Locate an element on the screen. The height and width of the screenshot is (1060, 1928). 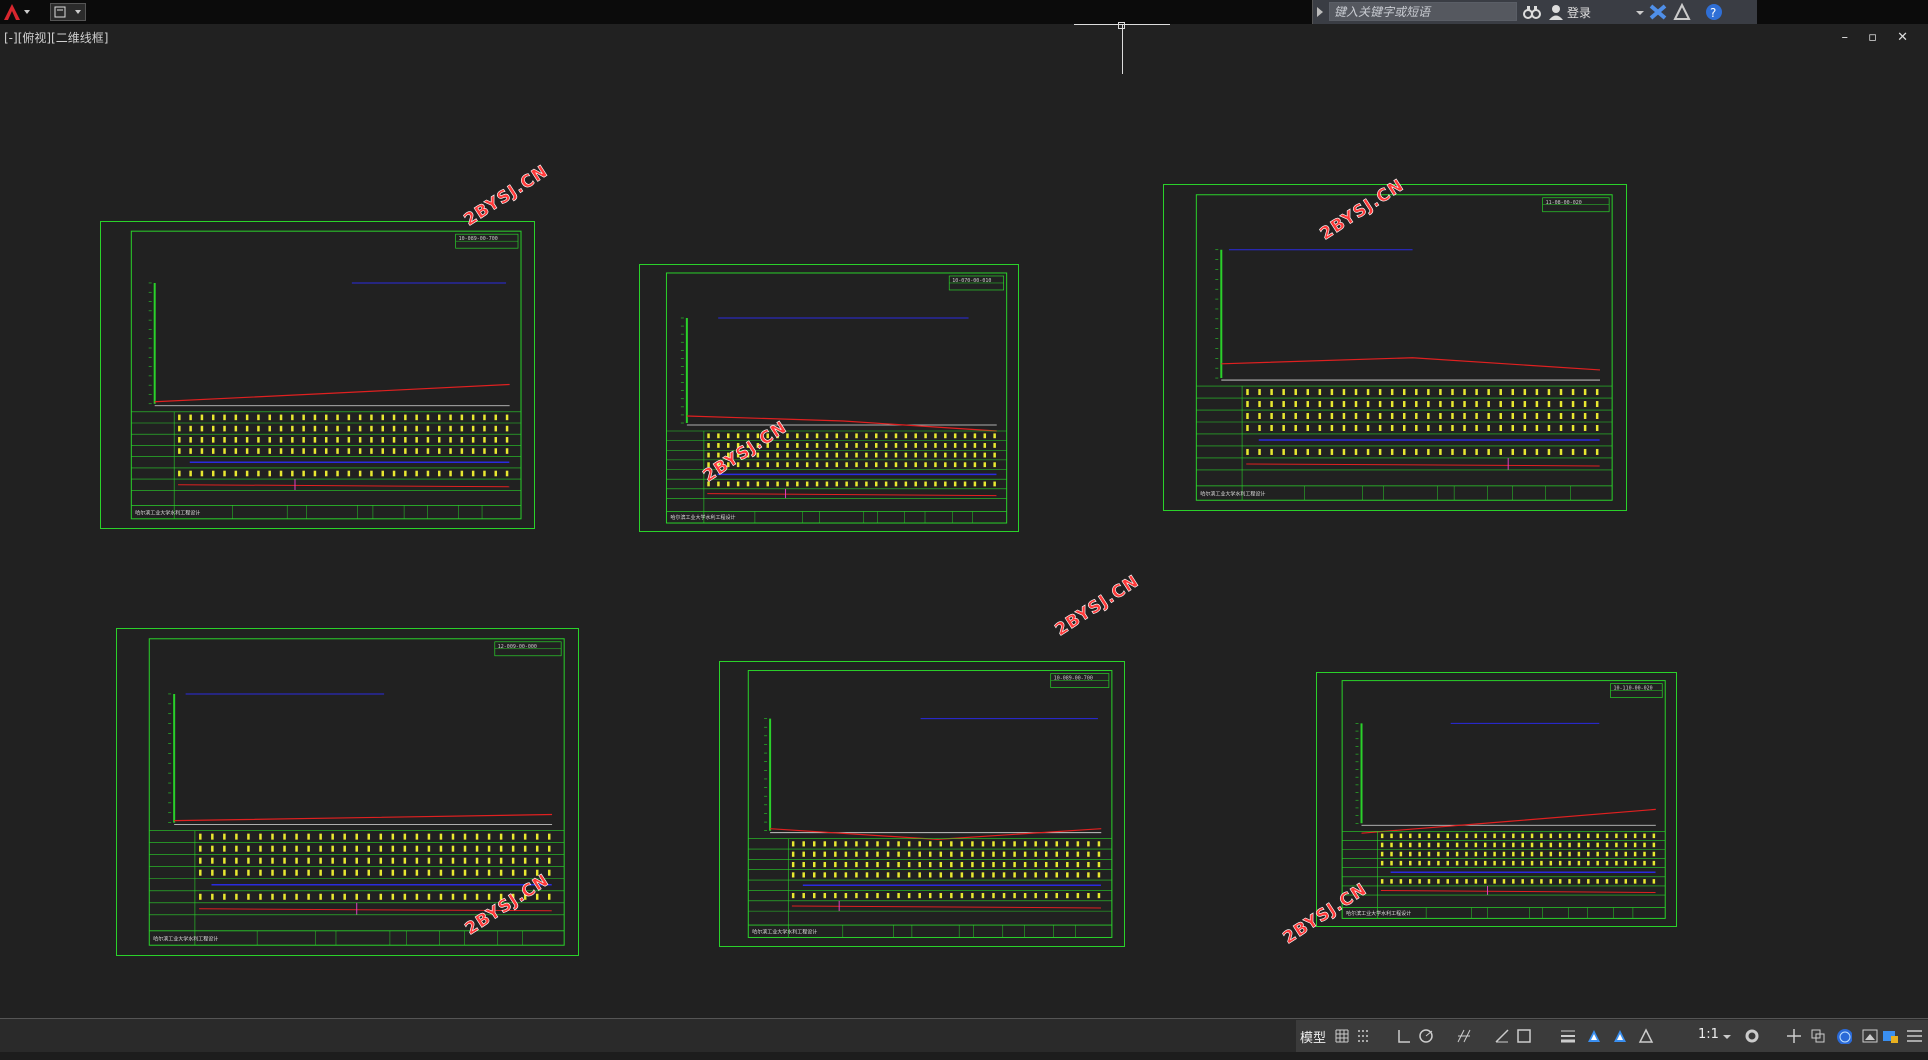
cursor-pickbox is located at coordinates (1121, 25).